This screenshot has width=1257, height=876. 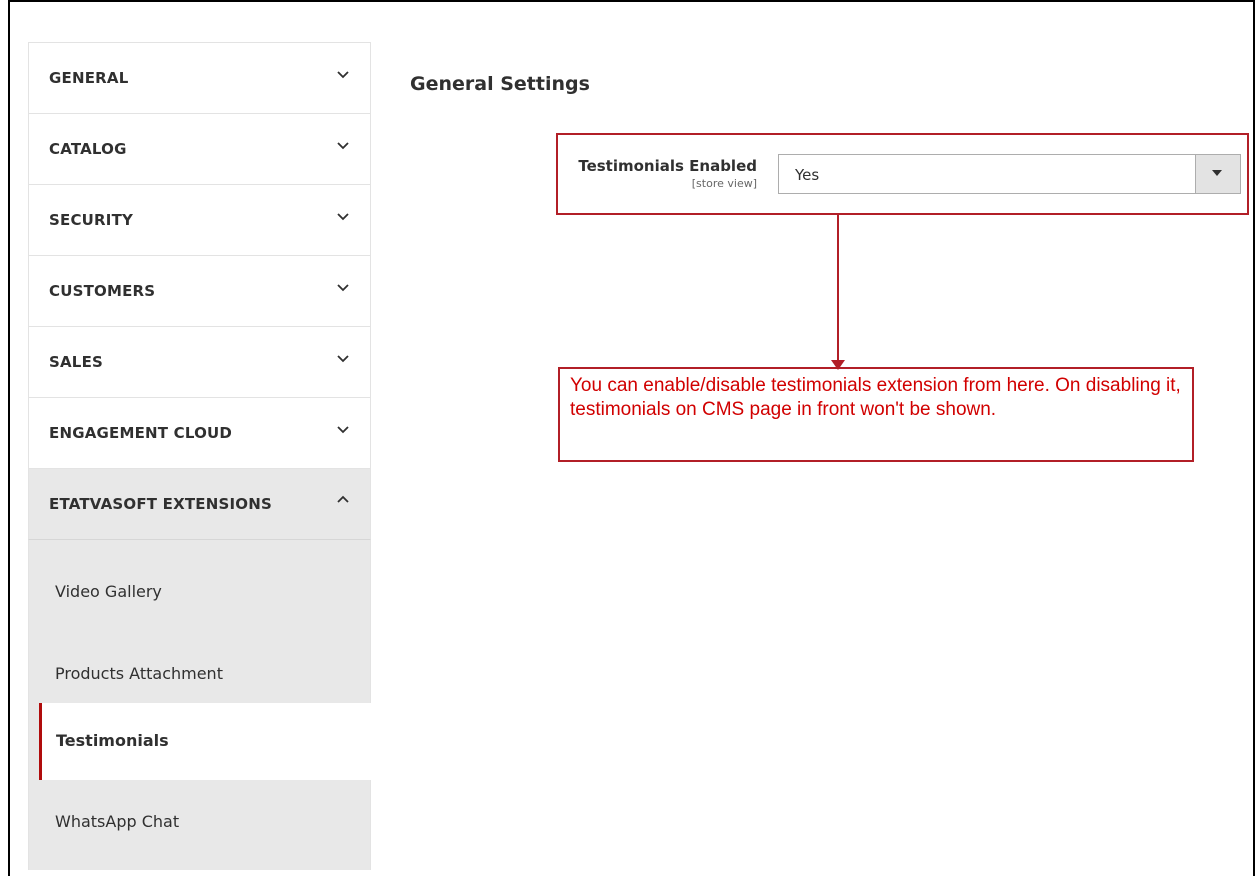 I want to click on tab-label: ENGAGEMENT CLOUD, so click(x=141, y=433).